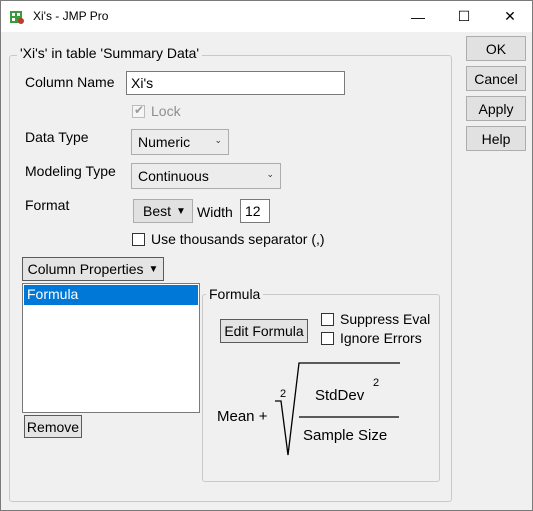 The height and width of the screenshot is (511, 533). Describe the element at coordinates (496, 108) in the screenshot. I see `apply-button: Apply` at that location.